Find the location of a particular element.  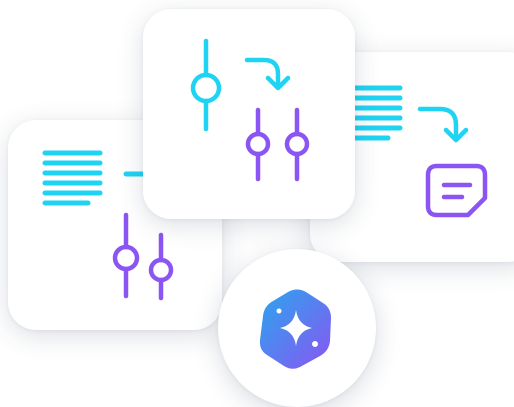

logo-badge is located at coordinates (297, 328).